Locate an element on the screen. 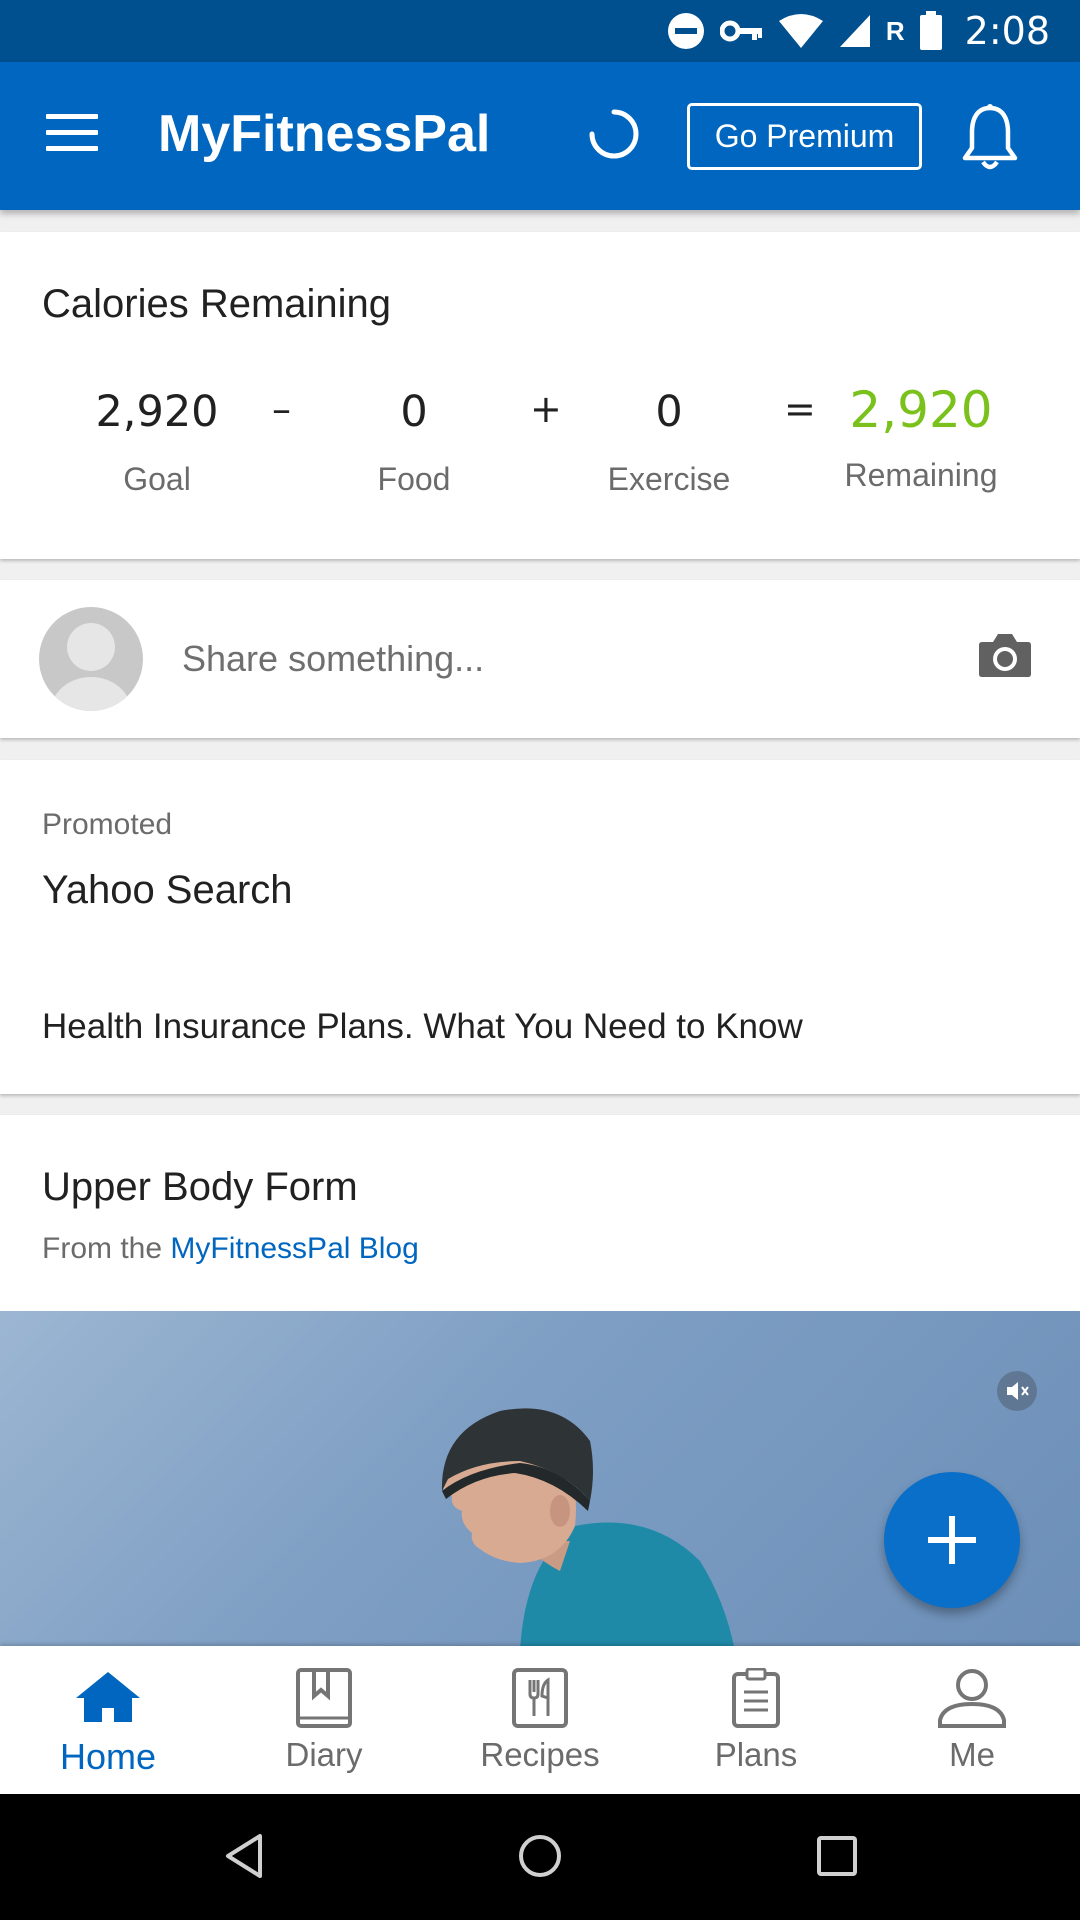  nav-recipes: Recipes is located at coordinates (540, 1720).